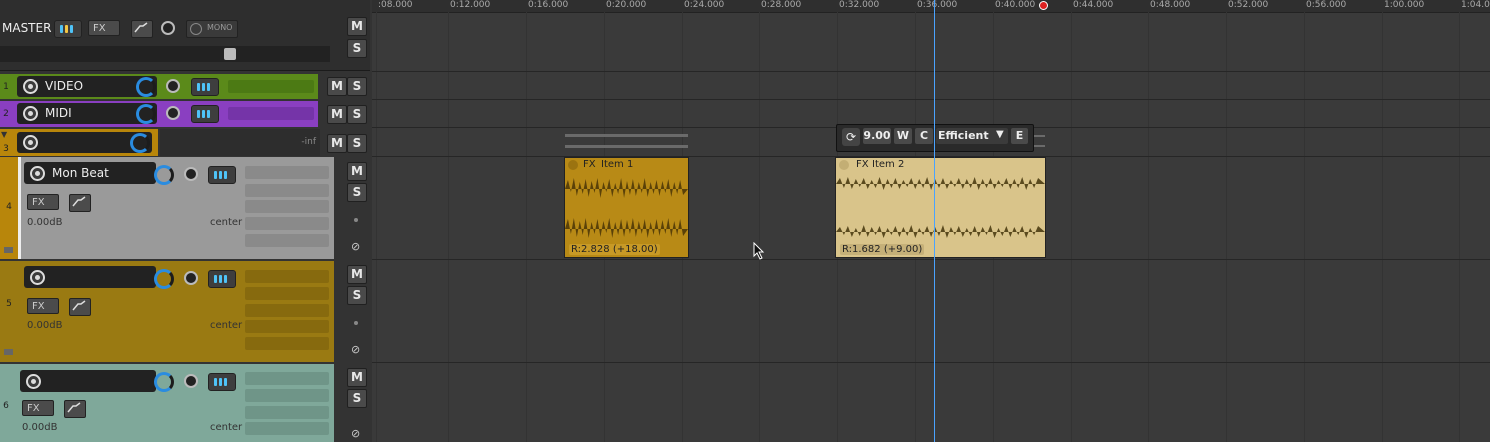 This screenshot has height=442, width=1490. Describe the element at coordinates (357, 398) in the screenshot. I see `track-6-solo-button: S` at that location.